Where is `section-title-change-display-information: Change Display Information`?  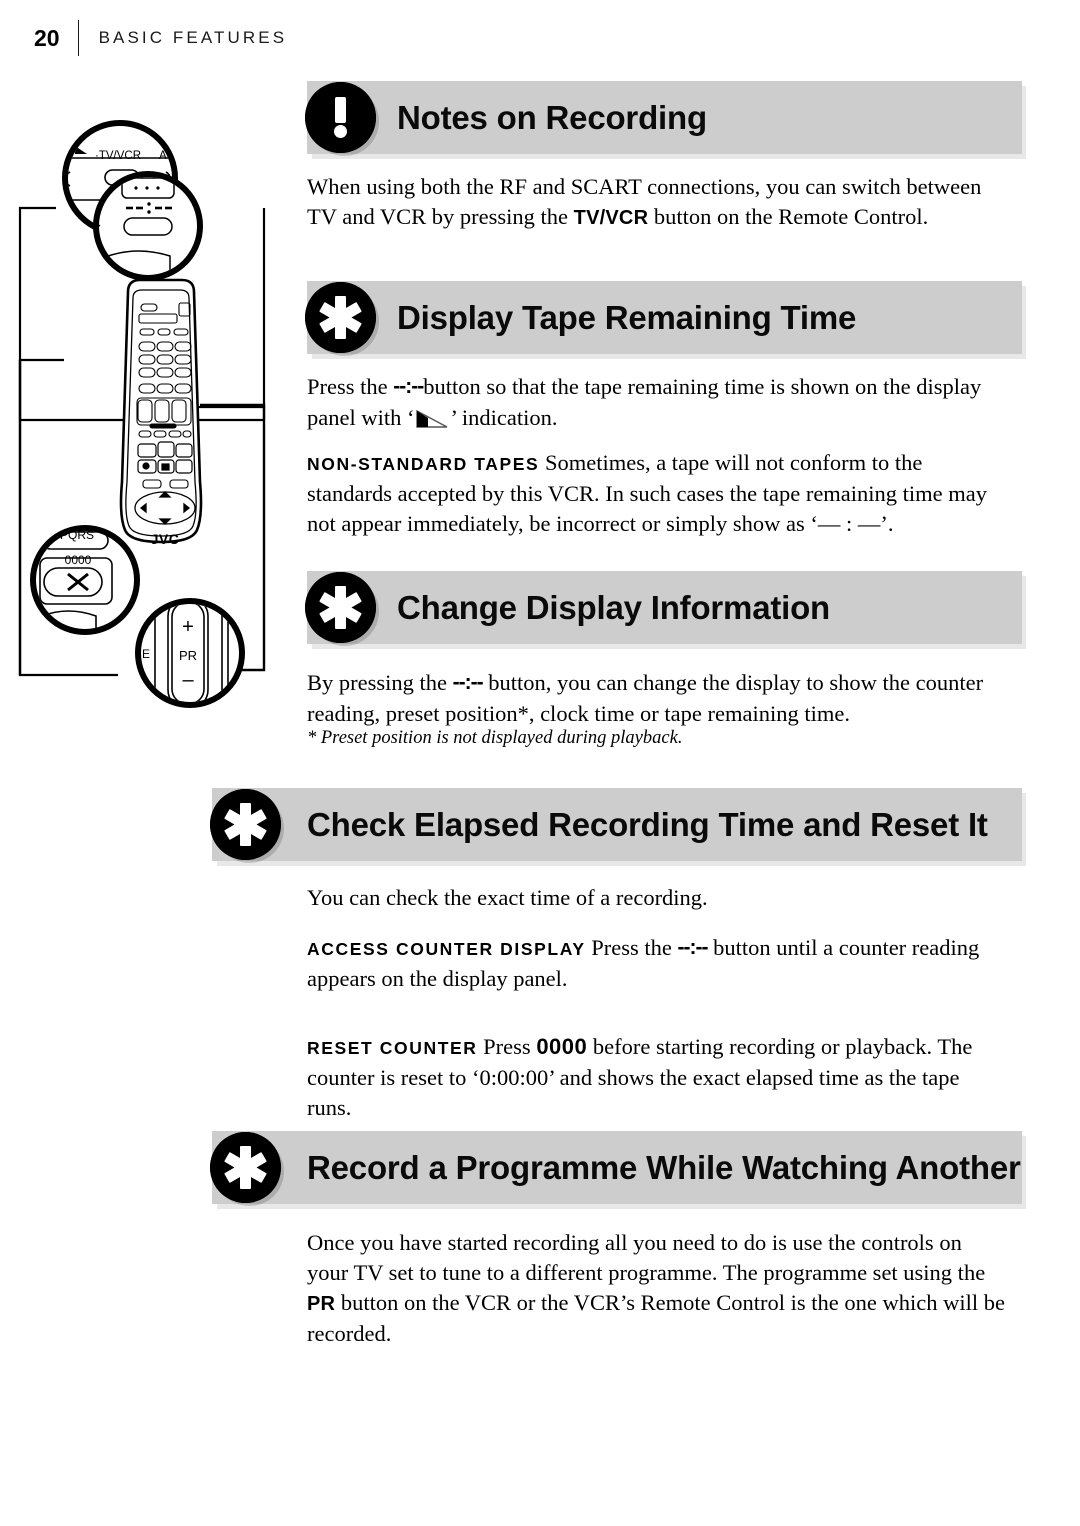
section-title-change-display-information: Change Display Information is located at coordinates (614, 607).